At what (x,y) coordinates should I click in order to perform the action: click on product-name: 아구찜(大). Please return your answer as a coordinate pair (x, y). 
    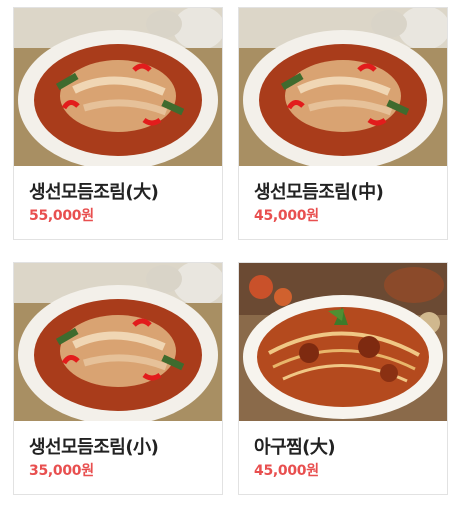
    Looking at the image, I should click on (295, 446).